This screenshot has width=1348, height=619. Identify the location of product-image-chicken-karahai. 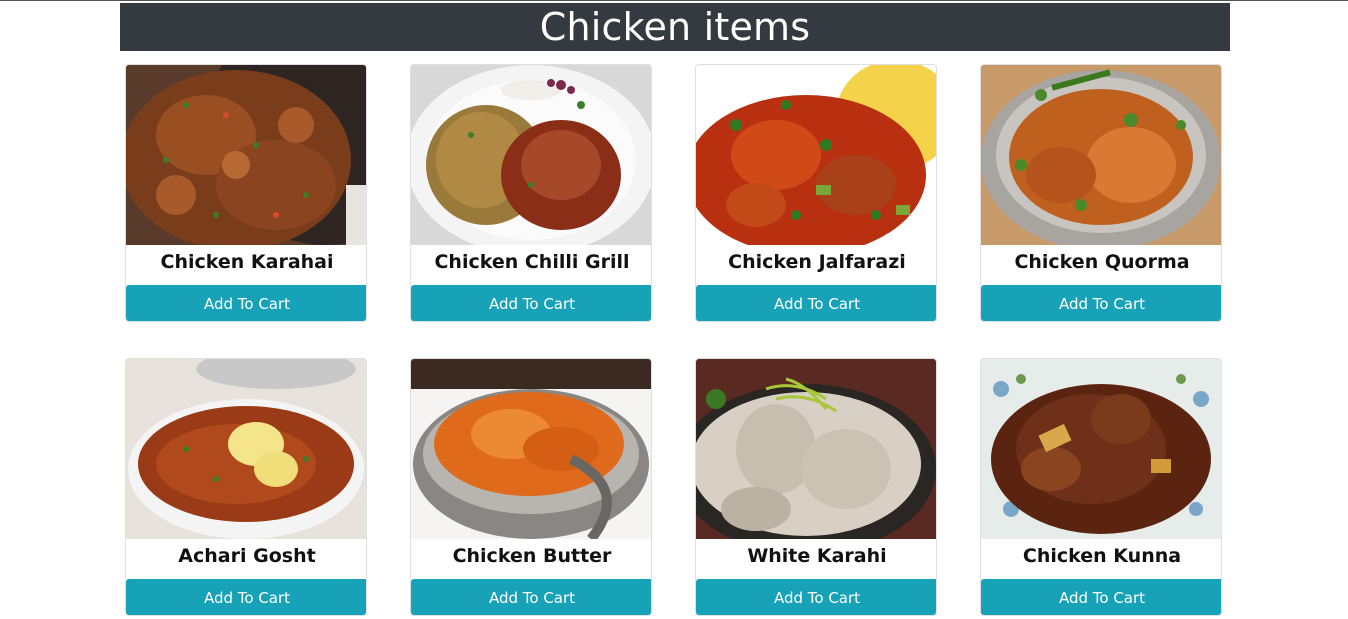
(246, 155).